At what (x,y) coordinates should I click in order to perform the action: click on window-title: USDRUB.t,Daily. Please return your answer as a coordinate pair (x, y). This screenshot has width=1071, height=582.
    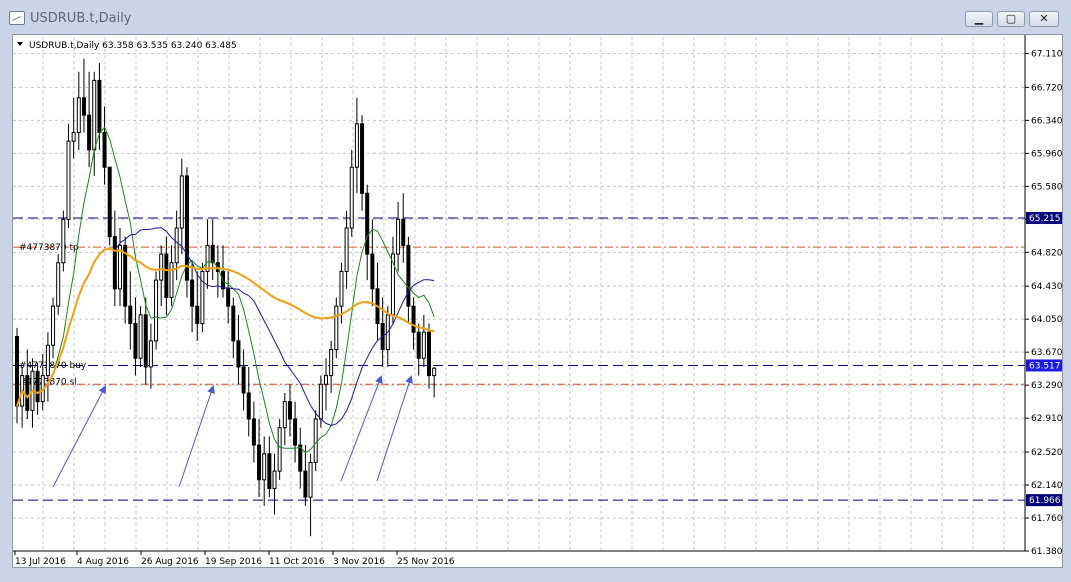
    Looking at the image, I should click on (81, 18).